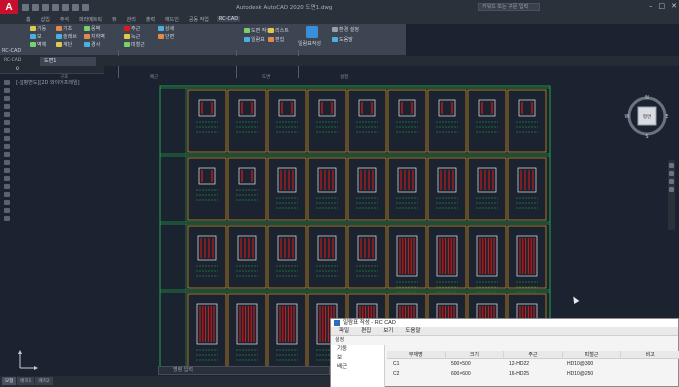 The height and width of the screenshot is (387, 679). Describe the element at coordinates (199, 19) in the screenshot. I see `tab-collaborate: 공동 작업` at that location.